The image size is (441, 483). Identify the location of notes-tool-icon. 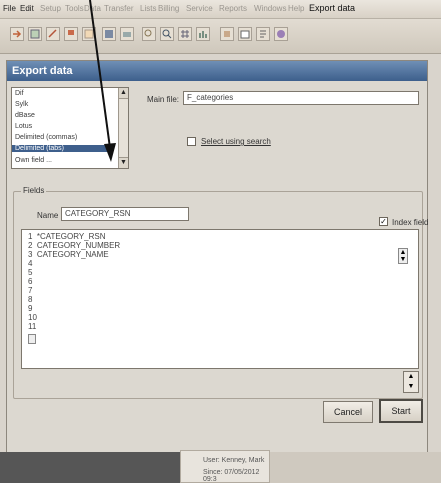
(263, 34).